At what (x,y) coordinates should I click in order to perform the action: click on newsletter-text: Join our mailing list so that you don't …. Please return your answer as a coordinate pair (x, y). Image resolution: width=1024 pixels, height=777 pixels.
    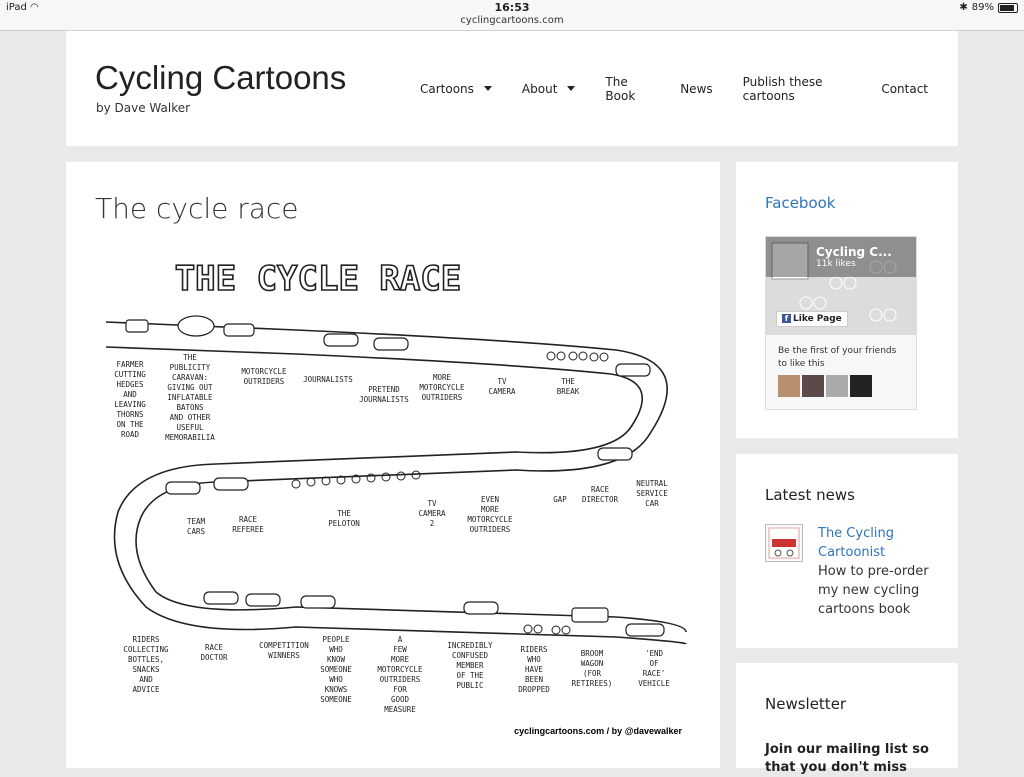
    Looking at the image, I should click on (847, 758).